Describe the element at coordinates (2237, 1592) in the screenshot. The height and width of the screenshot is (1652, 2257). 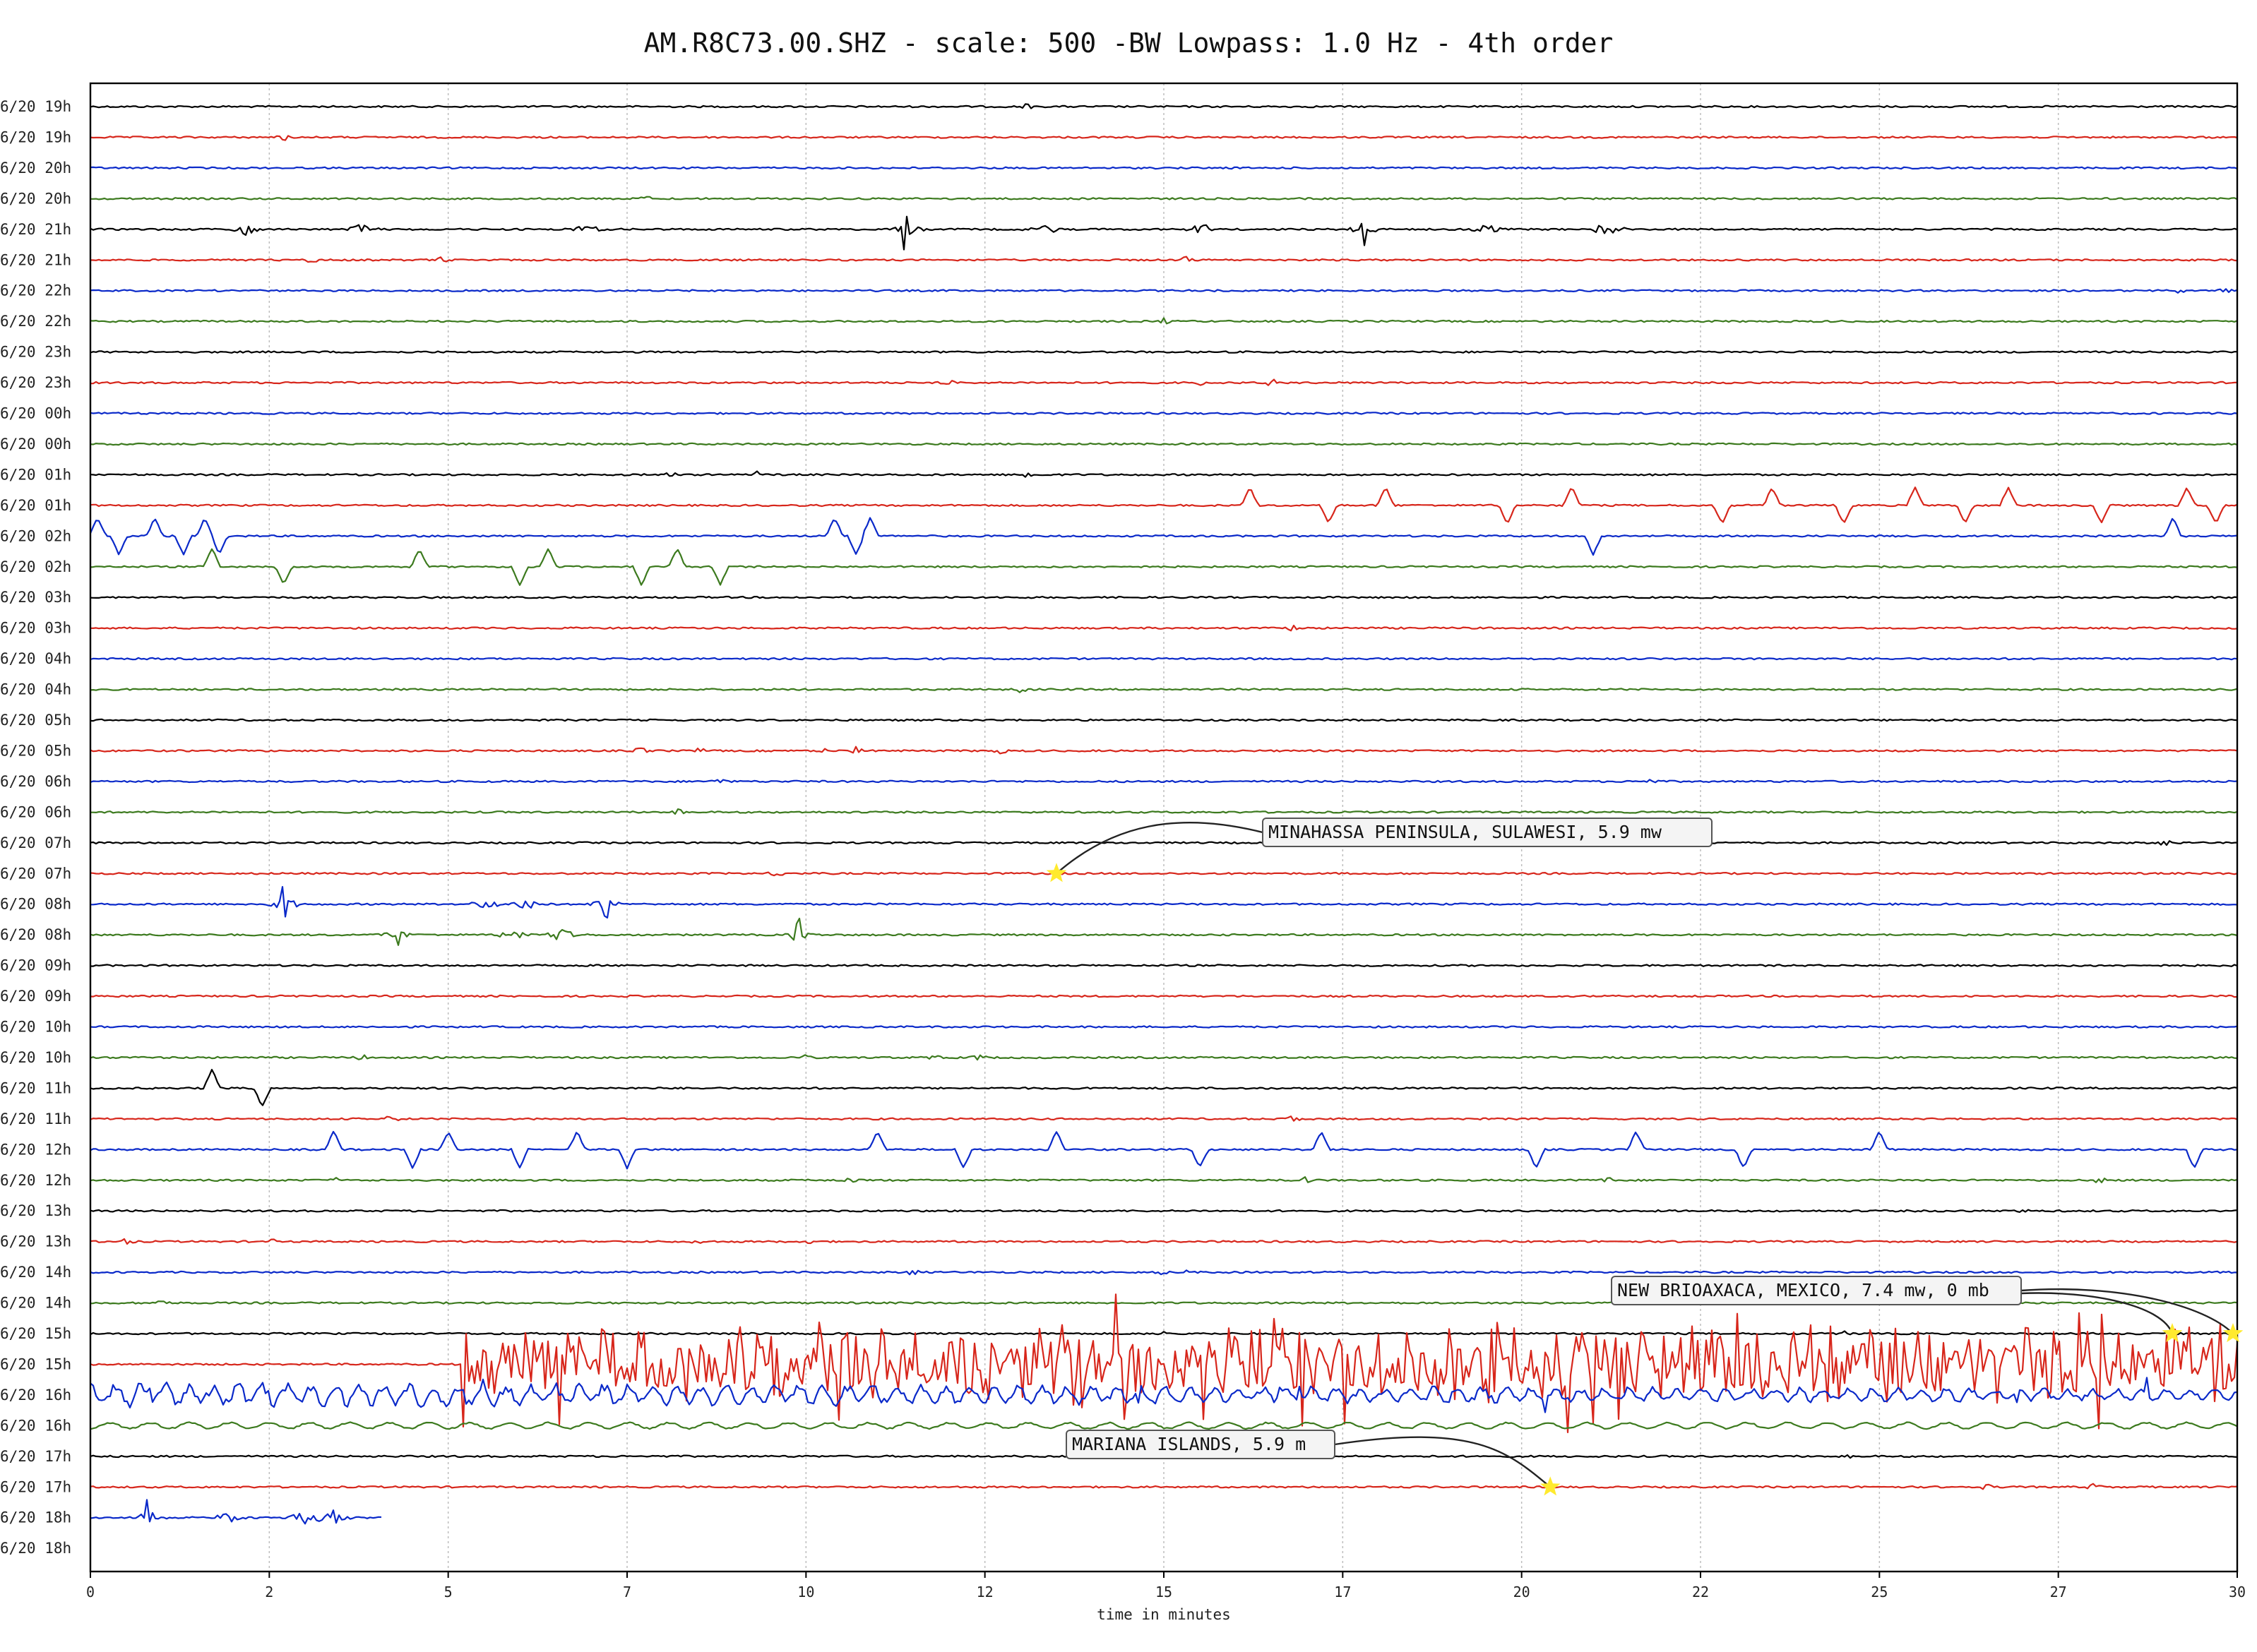
I see `x-tick-label: 30` at that location.